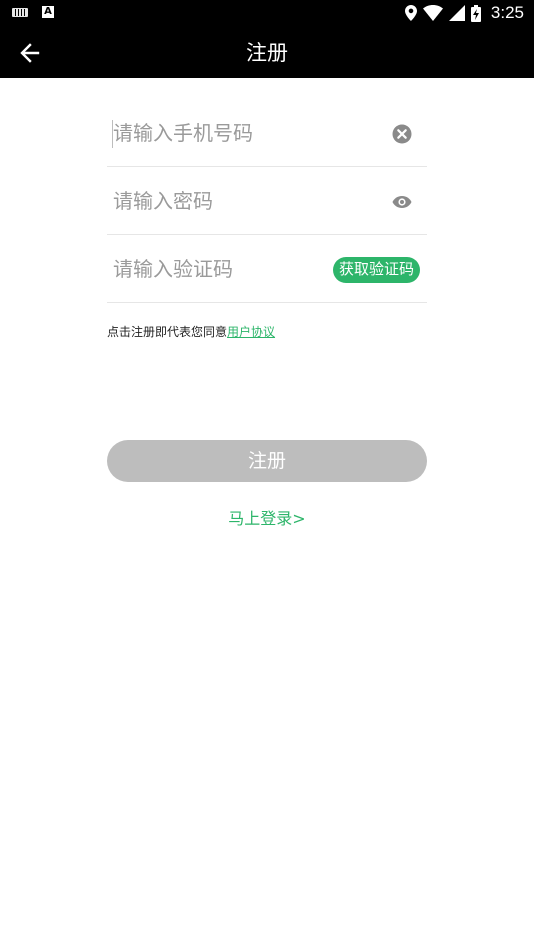 The image size is (534, 950). I want to click on location-icon, so click(410, 13).